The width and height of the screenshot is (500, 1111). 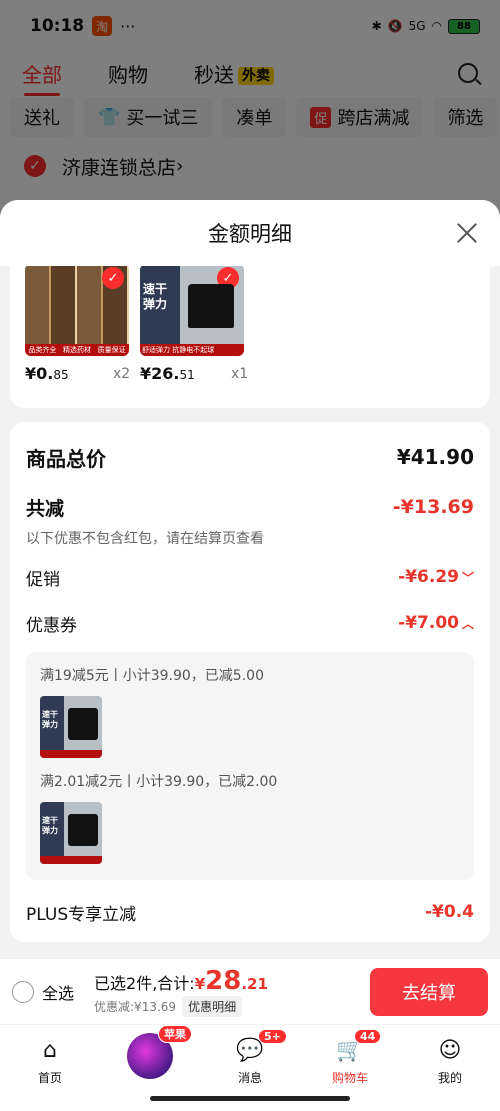 What do you see at coordinates (192, 350) in the screenshot?
I see `product-band: 舒适弹力 抗静电不起球` at bounding box center [192, 350].